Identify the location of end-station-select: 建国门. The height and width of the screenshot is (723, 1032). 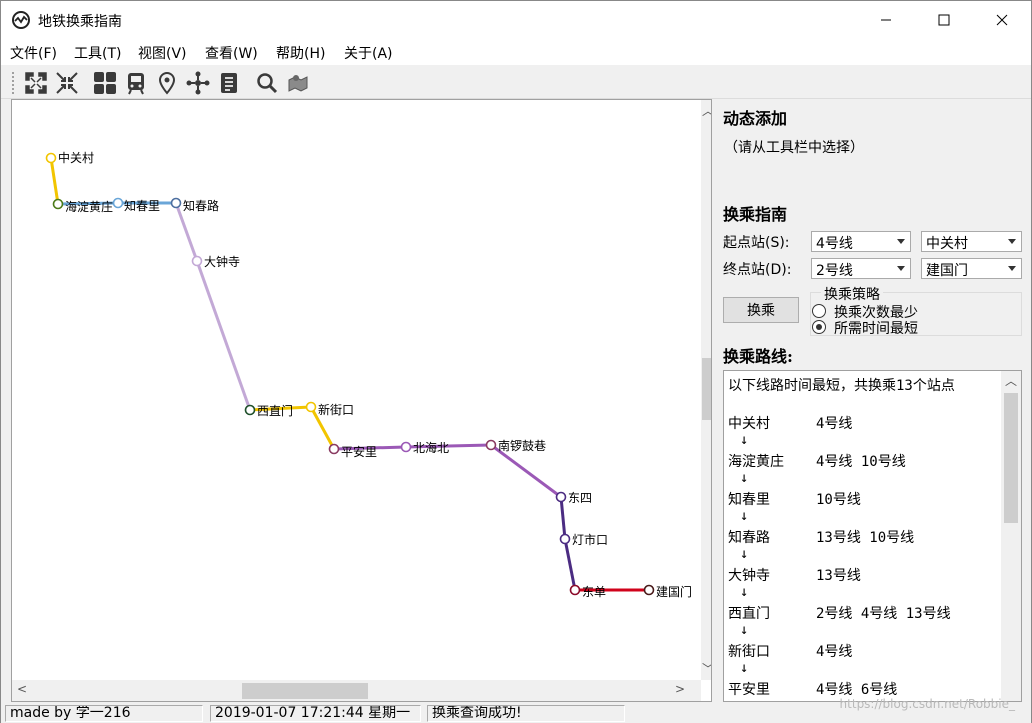
(971, 268).